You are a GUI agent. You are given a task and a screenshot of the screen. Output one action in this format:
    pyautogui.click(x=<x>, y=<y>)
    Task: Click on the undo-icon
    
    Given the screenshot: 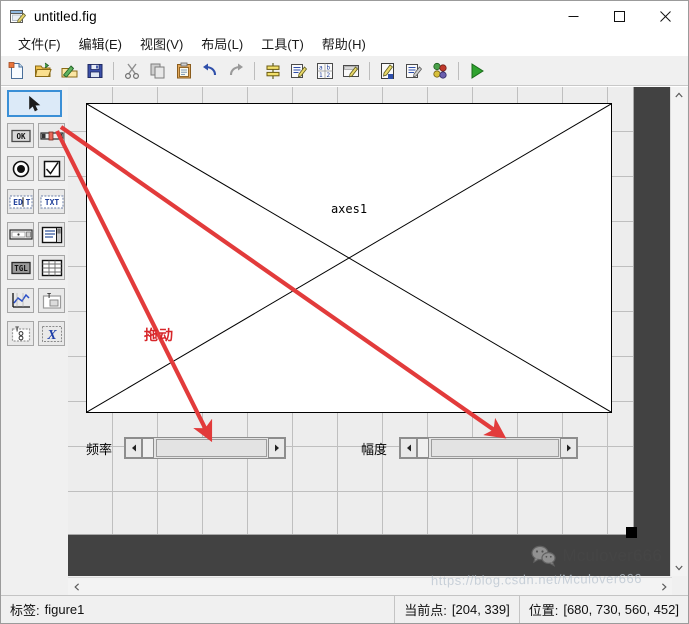 What is the action you would take?
    pyautogui.click(x=209, y=71)
    